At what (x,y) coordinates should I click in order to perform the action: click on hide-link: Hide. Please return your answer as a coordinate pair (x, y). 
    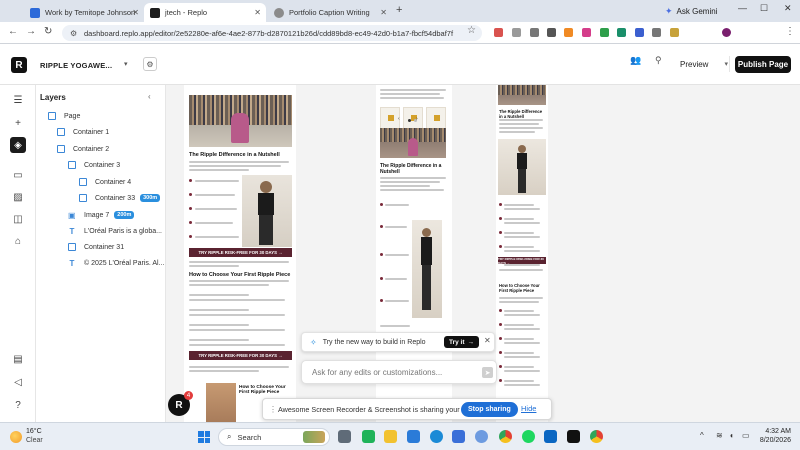
    Looking at the image, I should click on (528, 408).